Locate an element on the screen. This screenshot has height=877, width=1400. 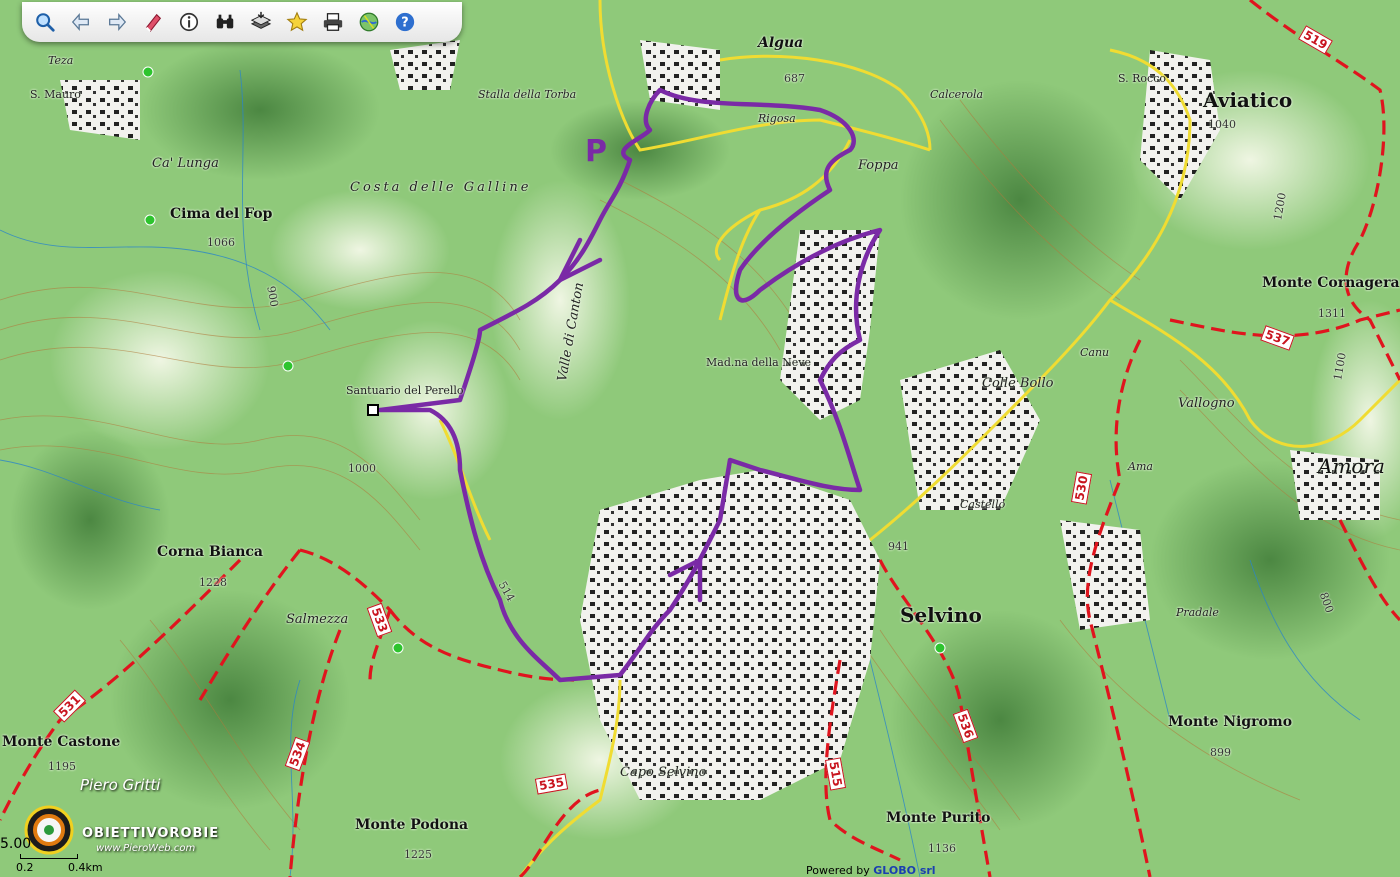
zoom-search-icon is located at coordinates (45, 22).